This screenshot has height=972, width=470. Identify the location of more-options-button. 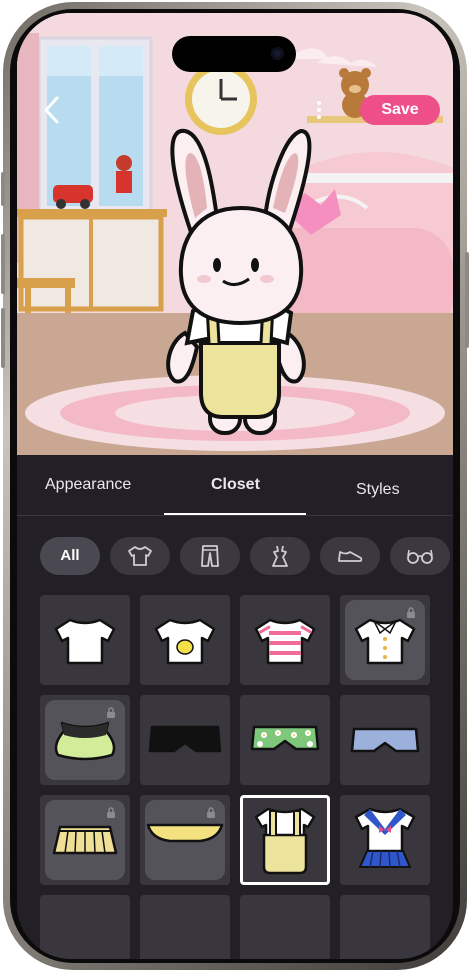
(319, 110).